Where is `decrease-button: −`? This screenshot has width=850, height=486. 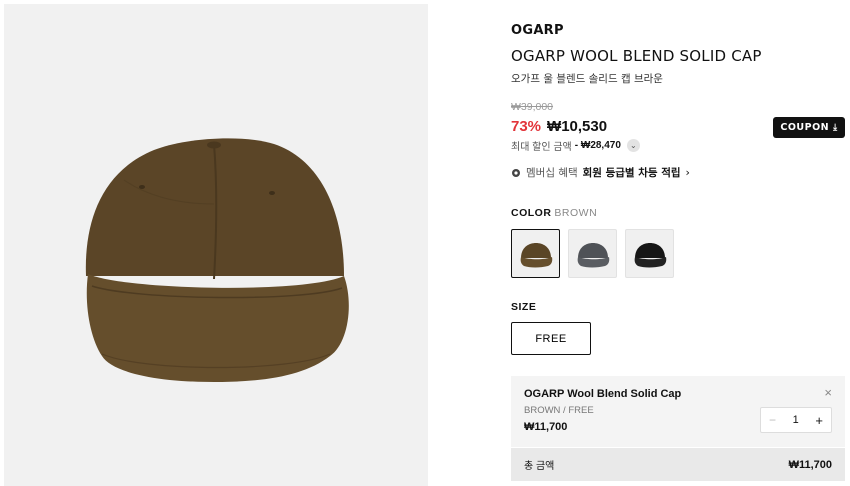 decrease-button: − is located at coordinates (772, 420).